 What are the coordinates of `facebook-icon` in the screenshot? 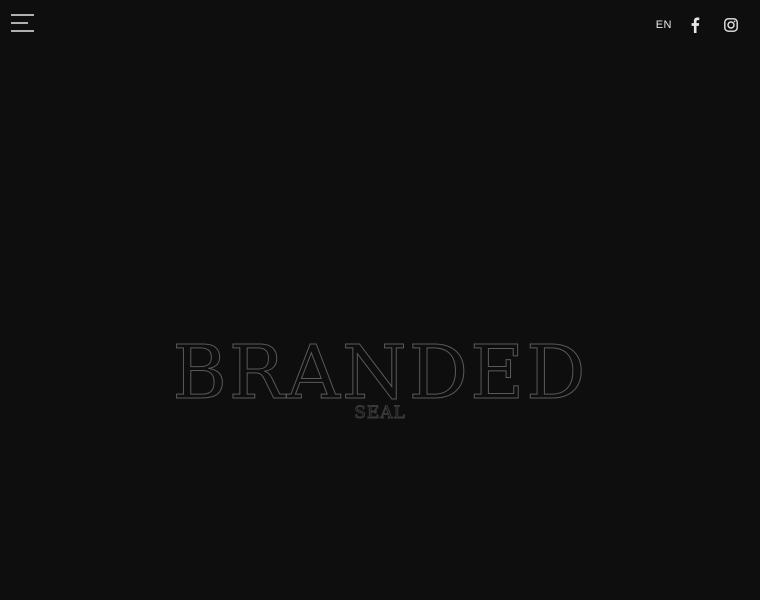 It's located at (695, 25).